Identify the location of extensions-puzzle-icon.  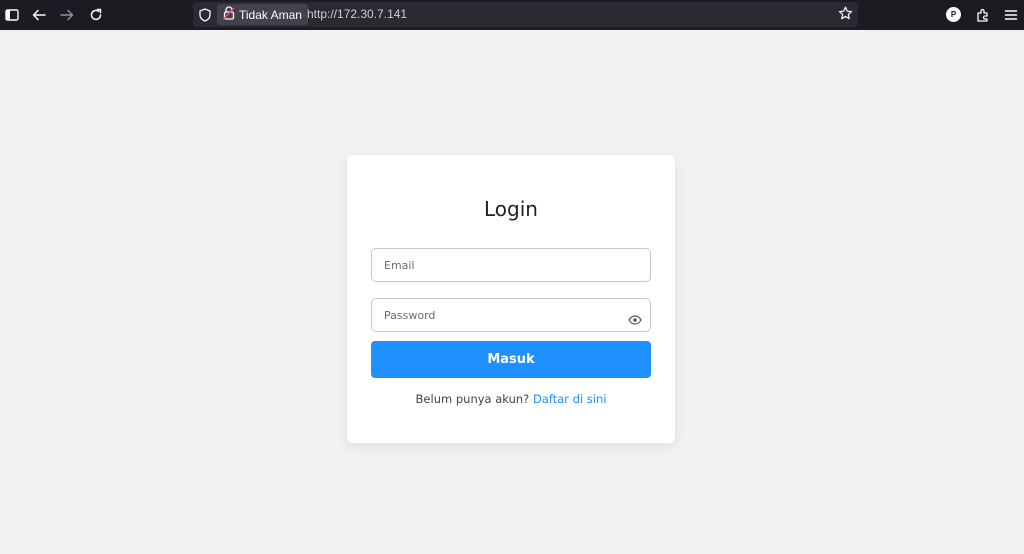
(983, 15).